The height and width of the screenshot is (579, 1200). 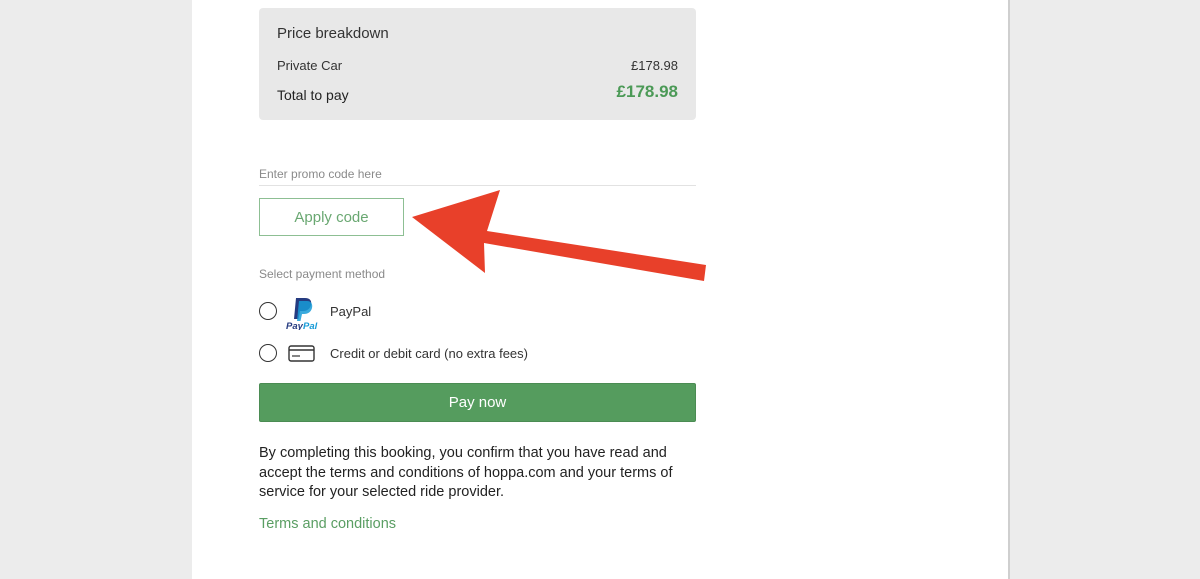 What do you see at coordinates (322, 274) in the screenshot?
I see `payment-method-label: Select payment method` at bounding box center [322, 274].